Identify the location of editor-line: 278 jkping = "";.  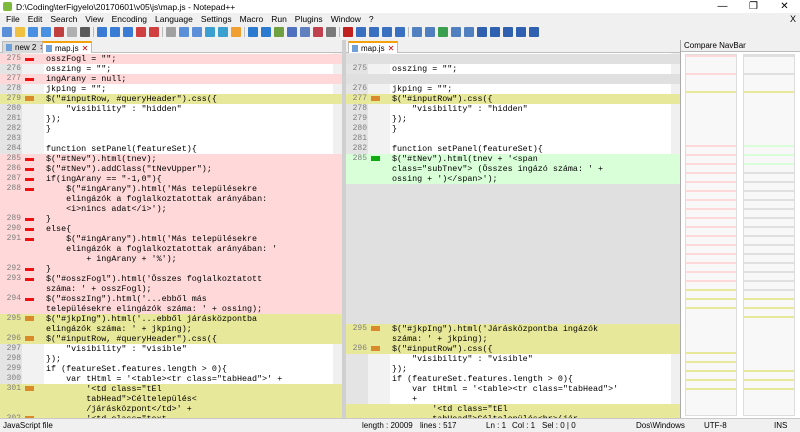
(171, 89).